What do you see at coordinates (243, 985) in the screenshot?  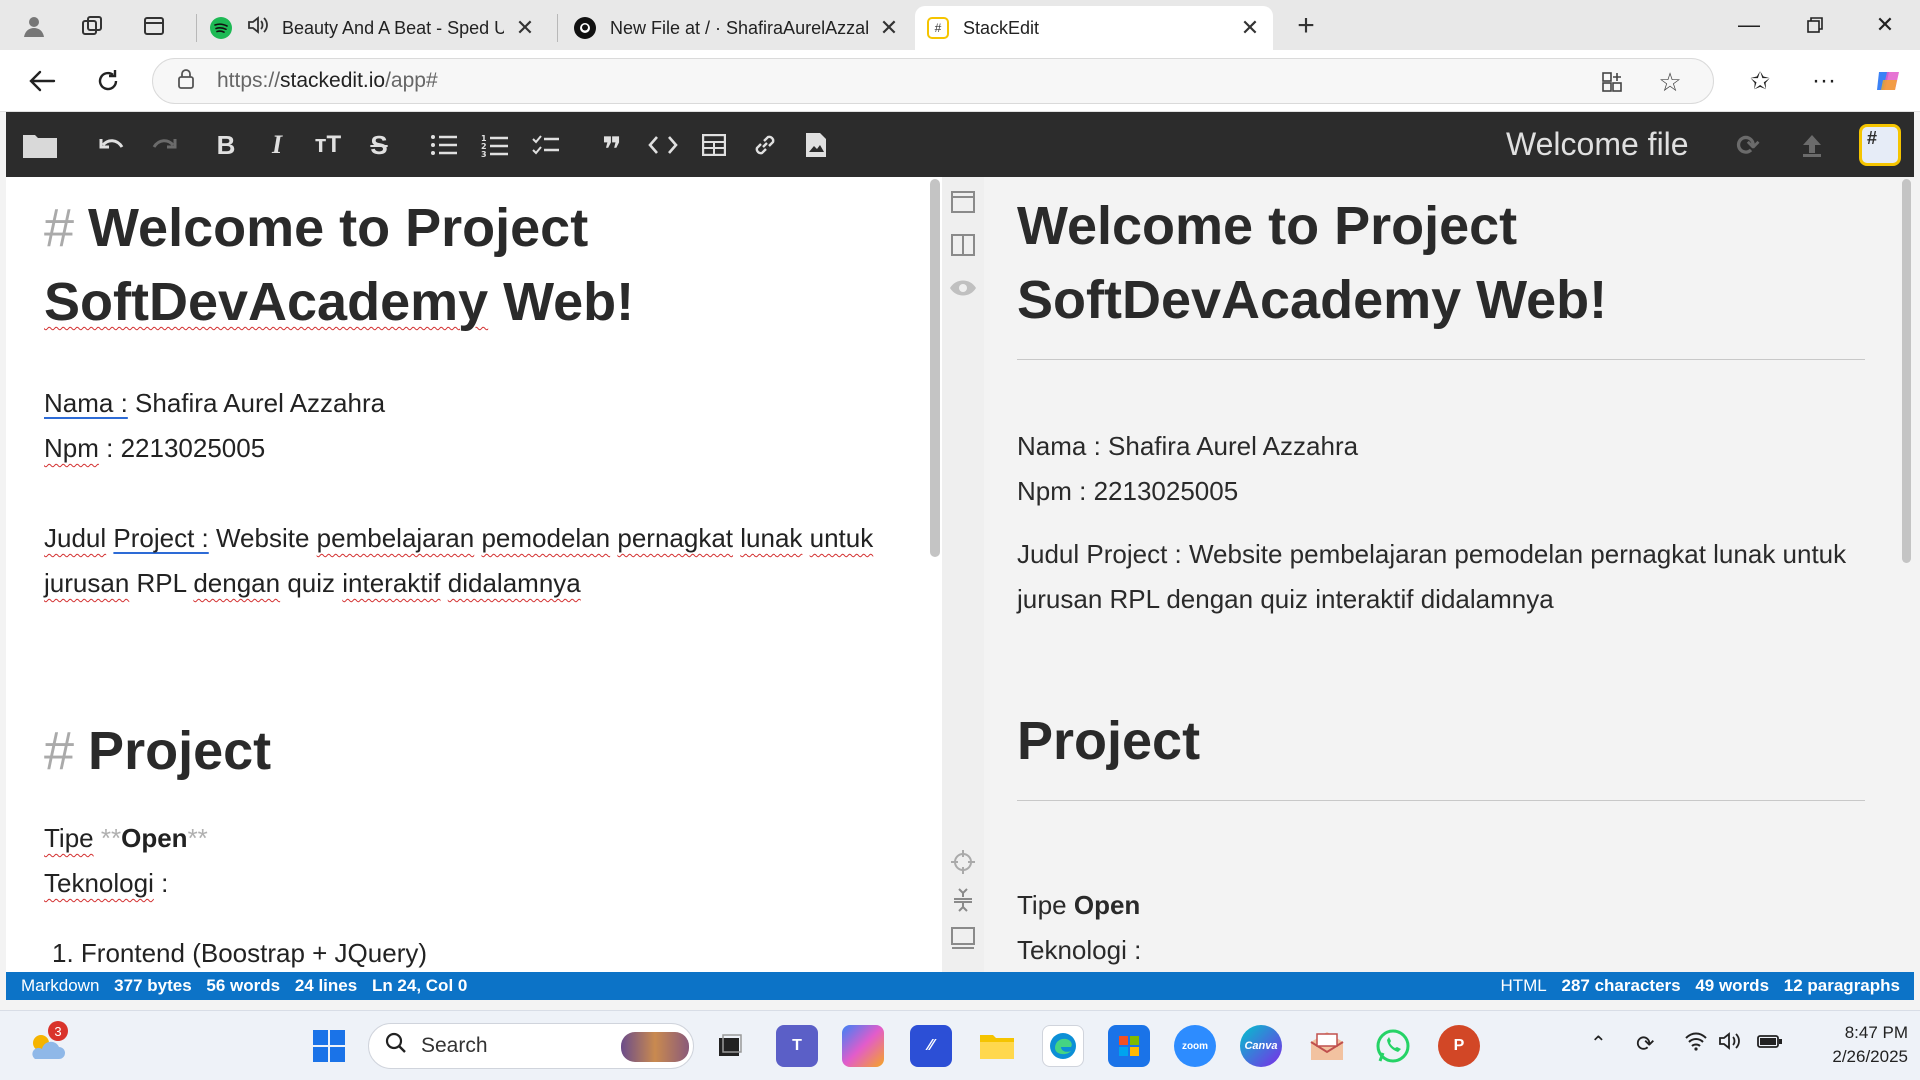 I see `editor-words: 56 words` at bounding box center [243, 985].